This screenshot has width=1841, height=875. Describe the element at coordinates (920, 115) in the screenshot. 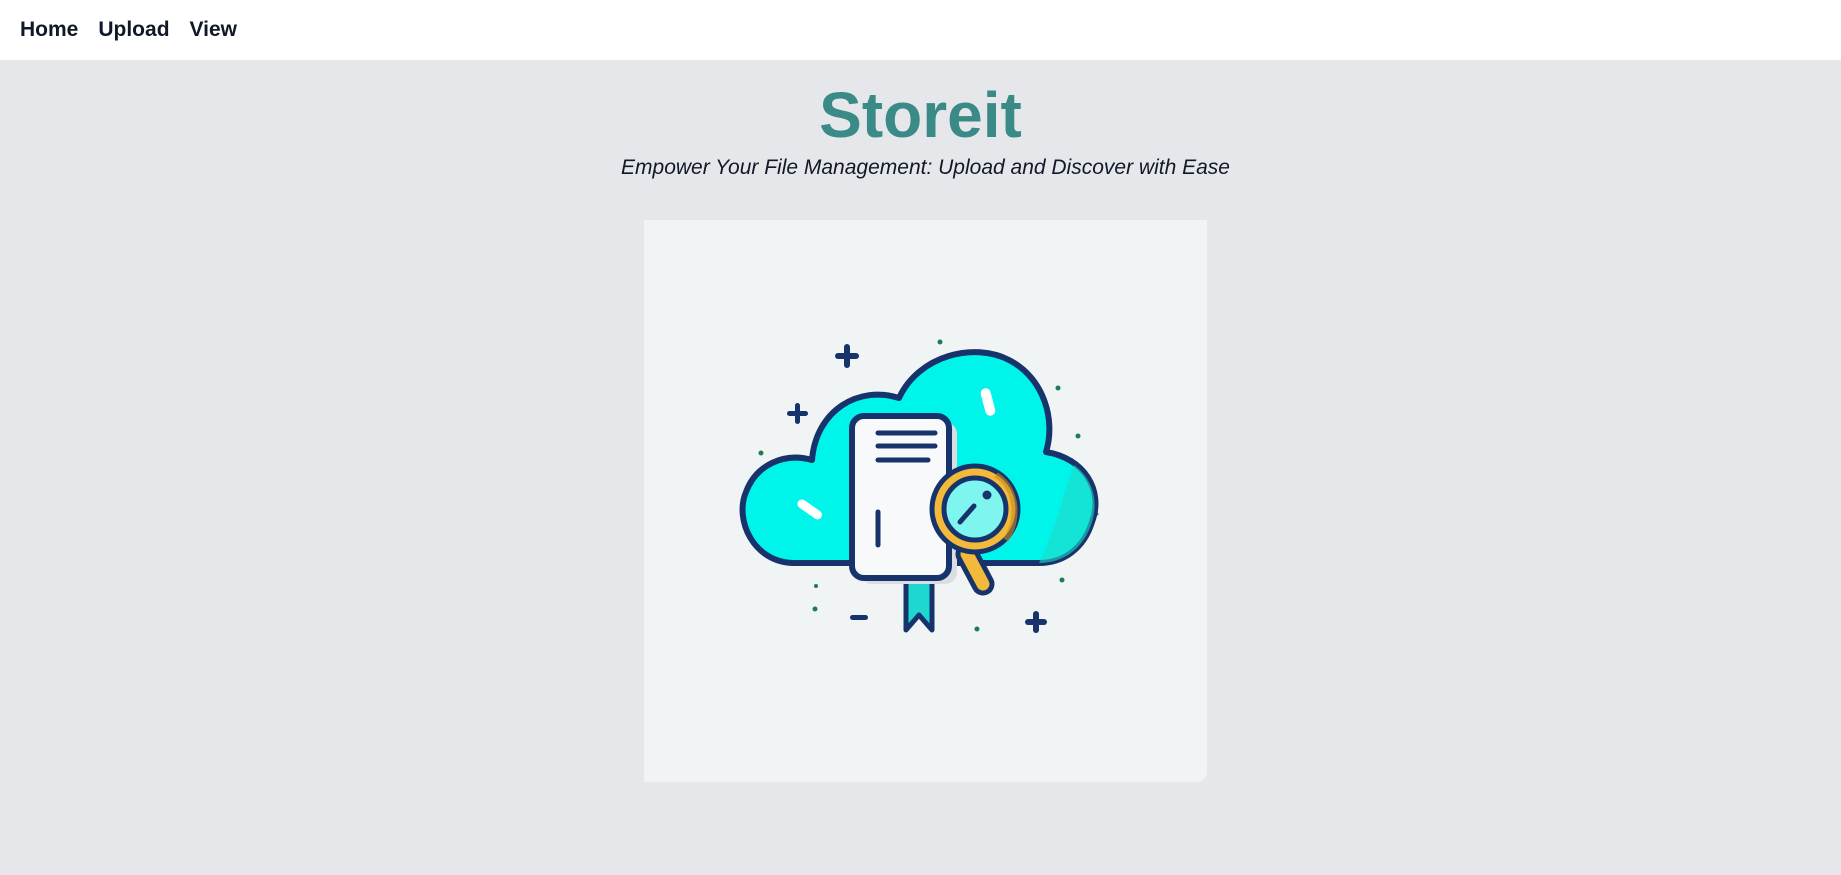

I see `page-title: Storeit` at that location.